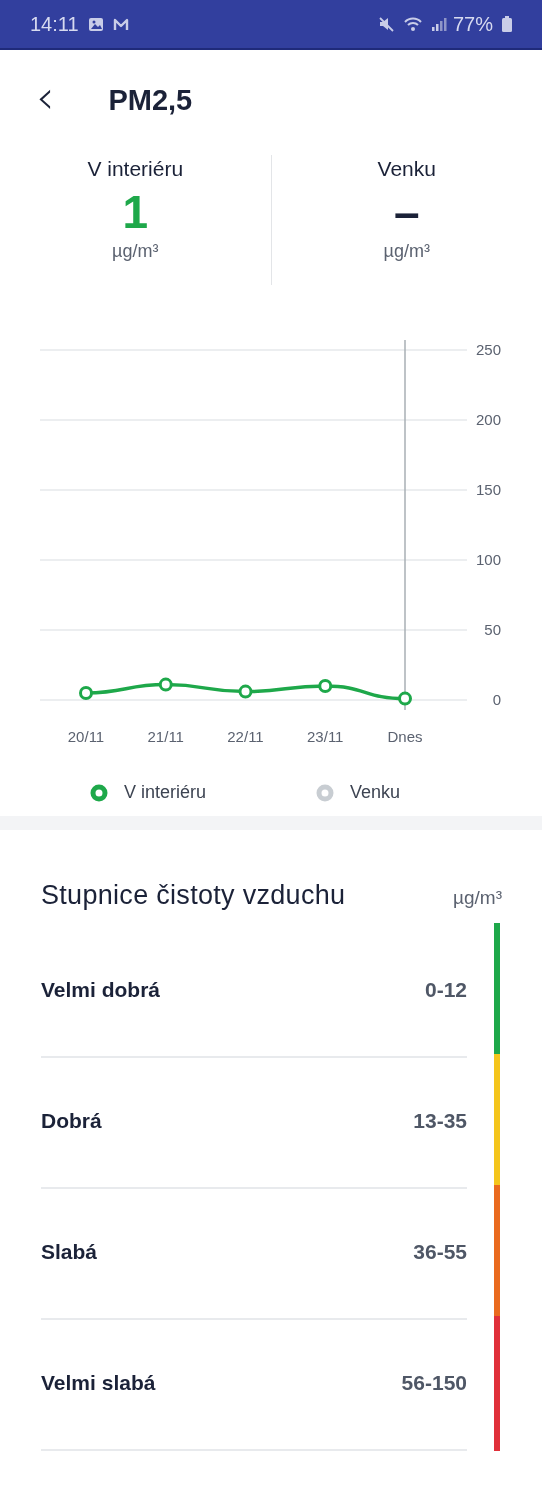 The width and height of the screenshot is (542, 1500). I want to click on legend-label: Venku, so click(375, 792).